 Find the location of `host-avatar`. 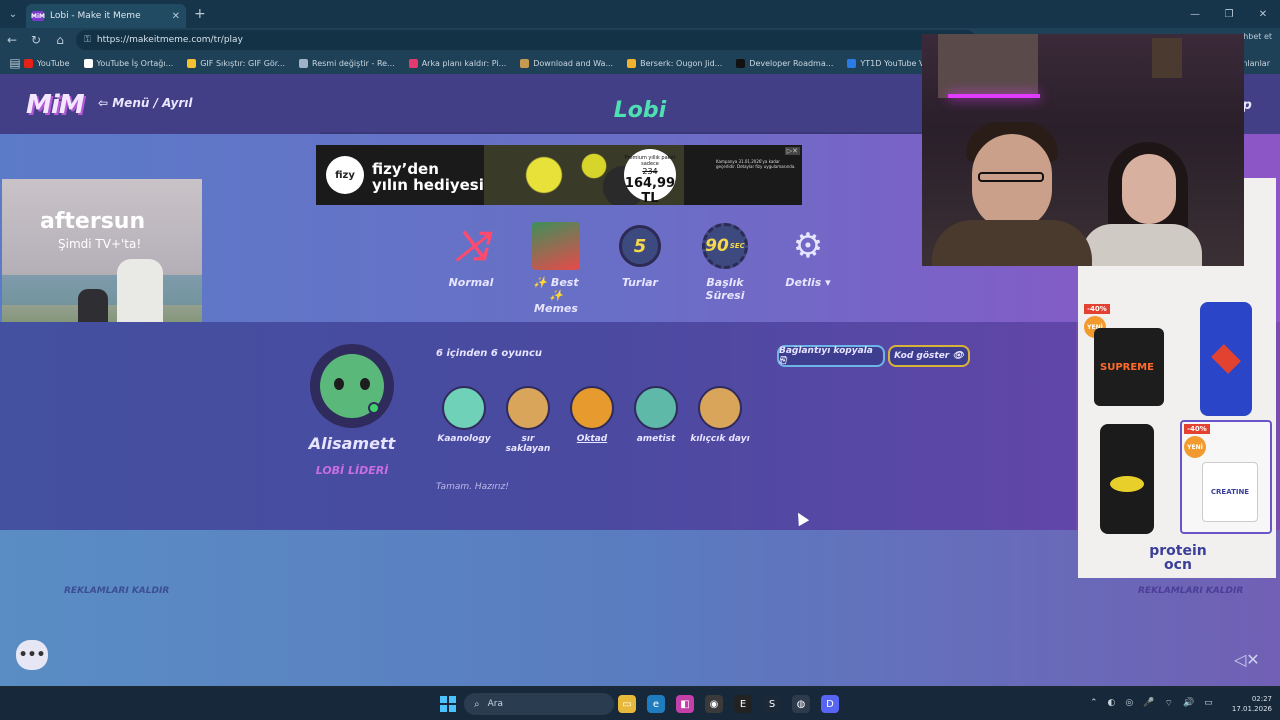

host-avatar is located at coordinates (352, 386).